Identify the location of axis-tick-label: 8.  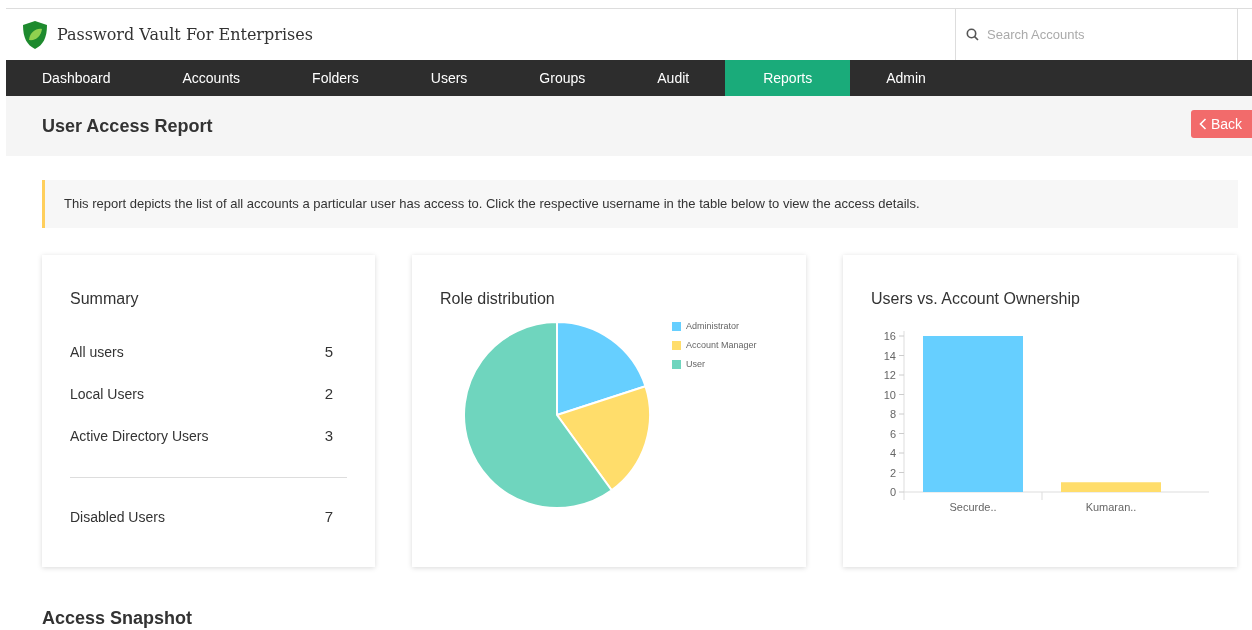
(892, 414).